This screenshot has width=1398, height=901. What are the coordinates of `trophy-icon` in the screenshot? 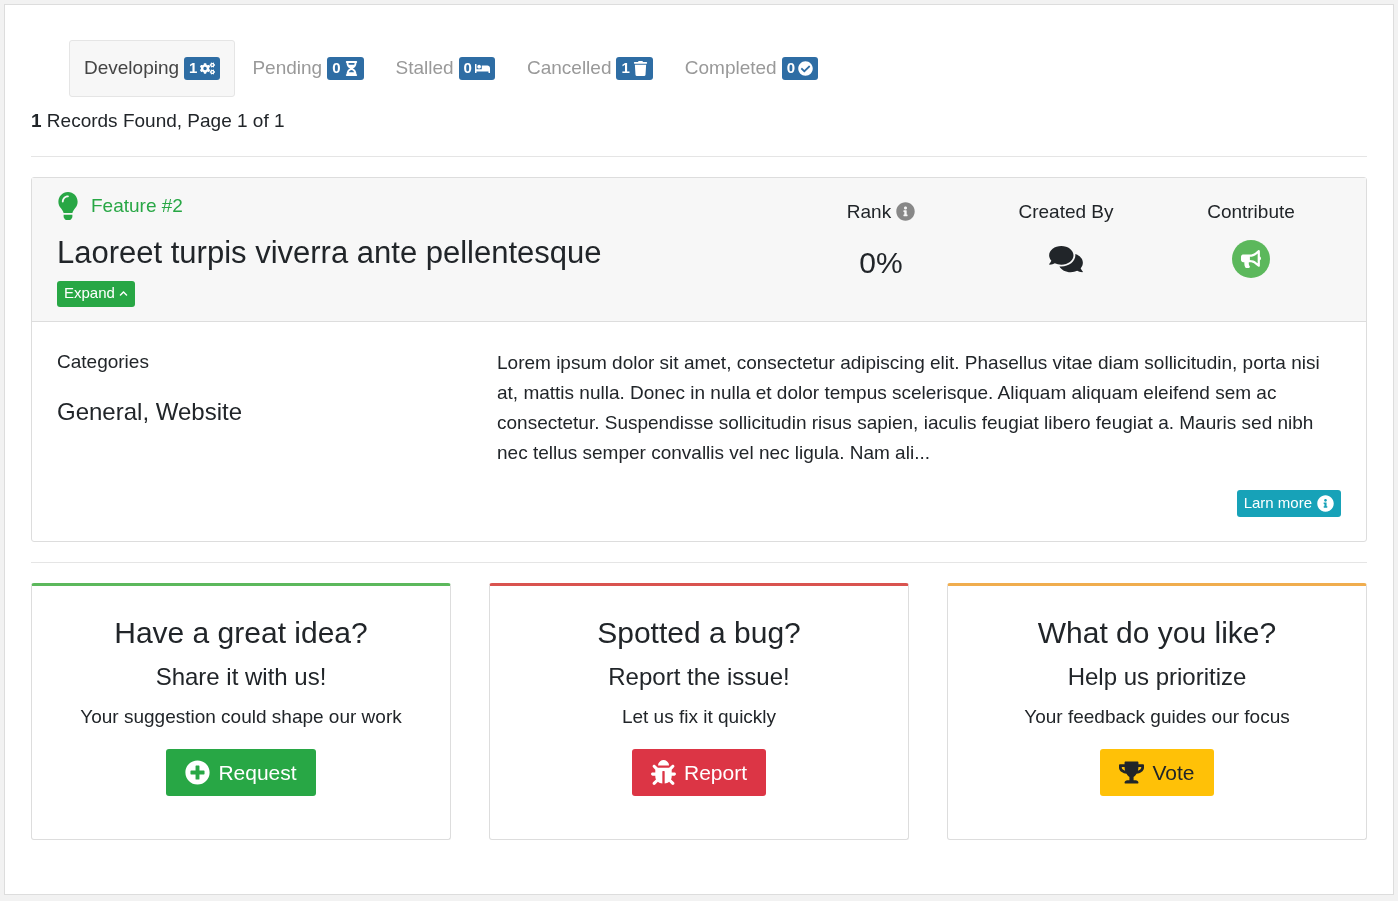 It's located at (1132, 772).